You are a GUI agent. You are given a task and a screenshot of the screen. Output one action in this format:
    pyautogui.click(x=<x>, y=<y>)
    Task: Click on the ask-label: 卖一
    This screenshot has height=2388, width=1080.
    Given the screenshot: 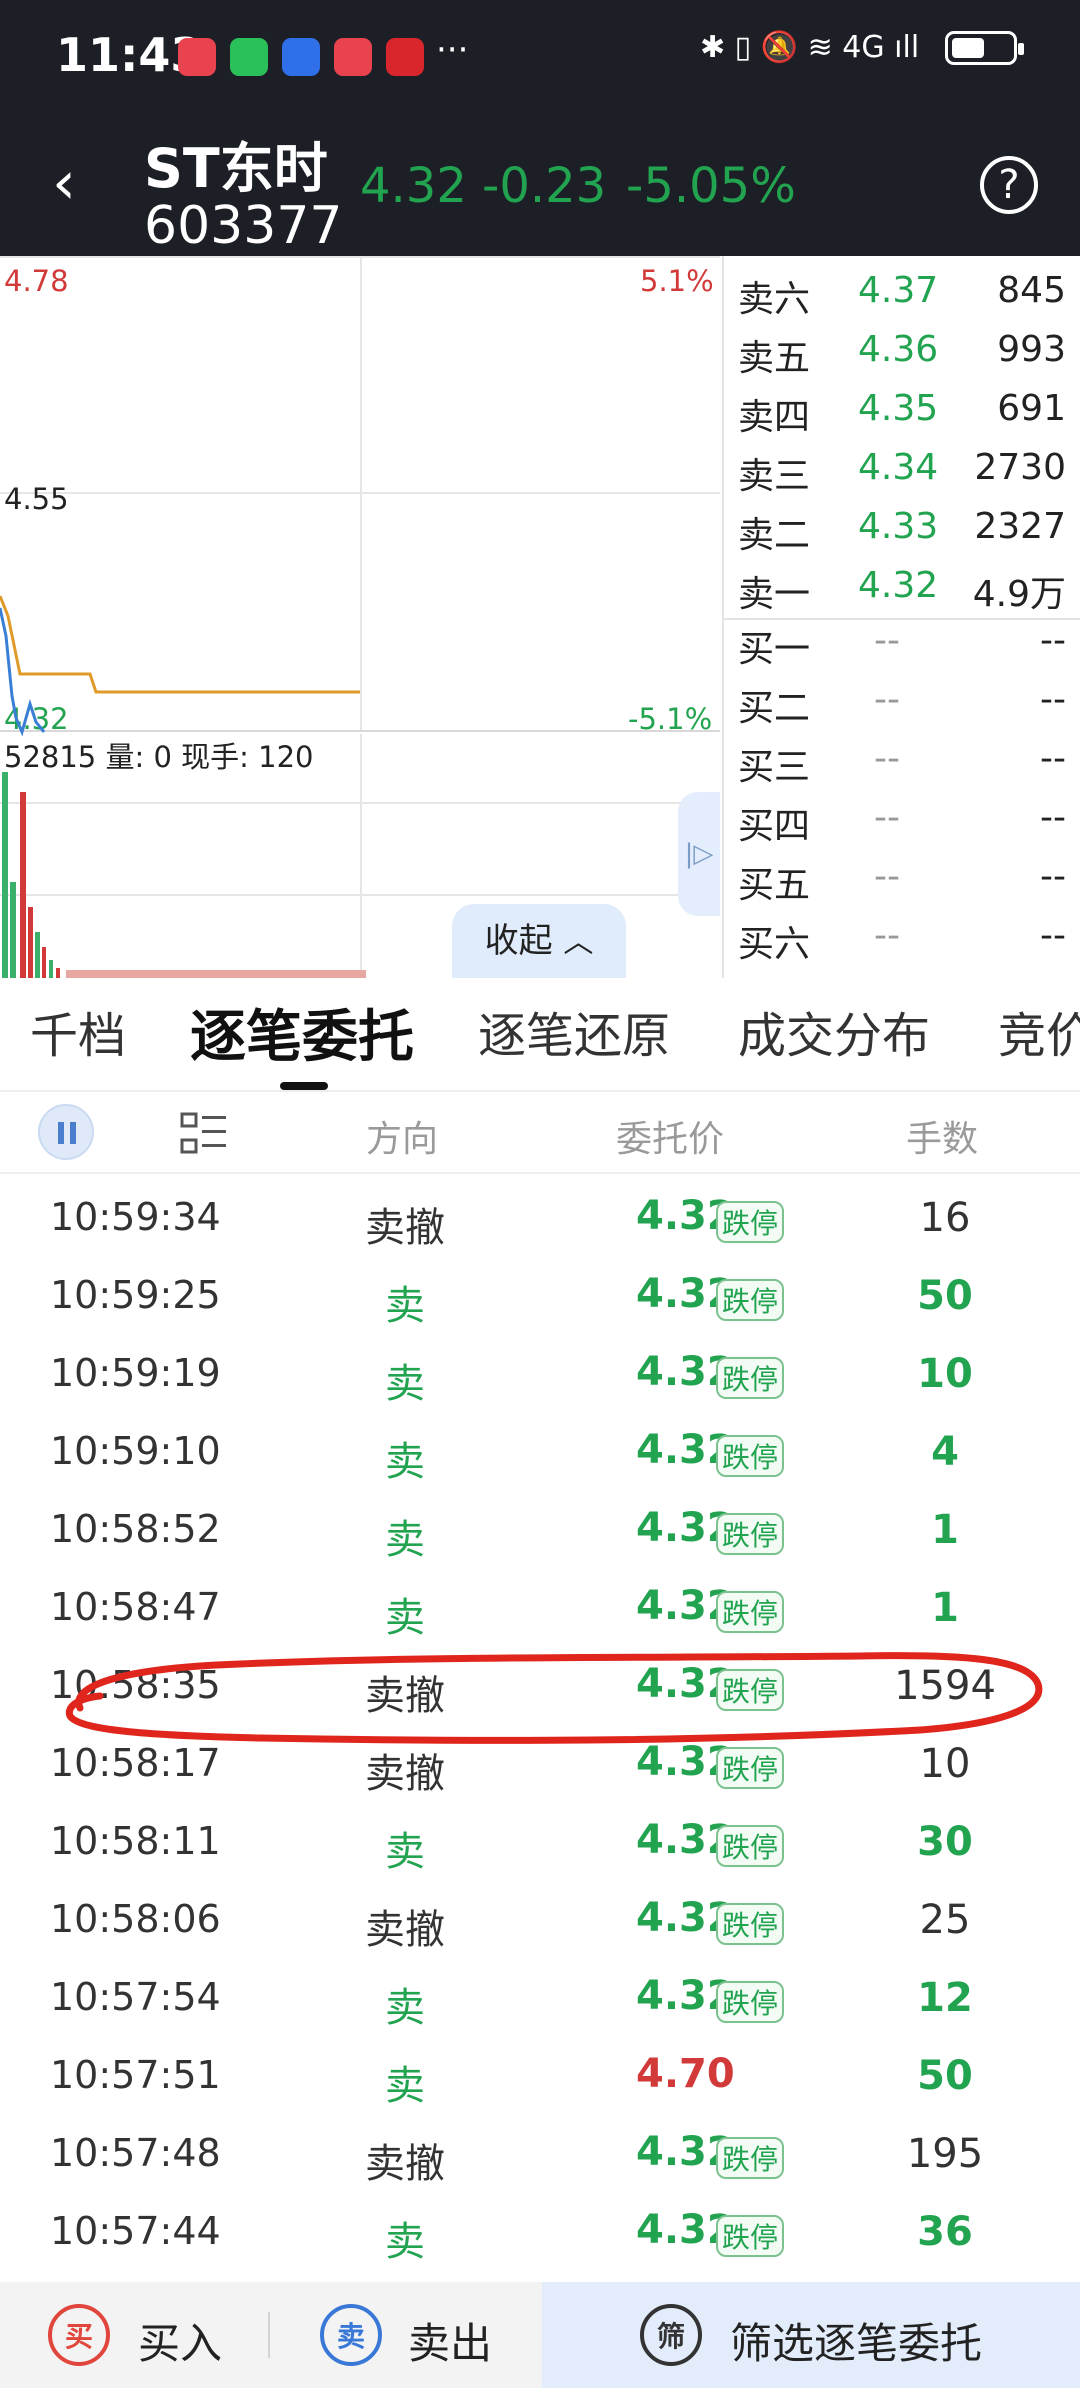 What is the action you would take?
    pyautogui.click(x=774, y=594)
    